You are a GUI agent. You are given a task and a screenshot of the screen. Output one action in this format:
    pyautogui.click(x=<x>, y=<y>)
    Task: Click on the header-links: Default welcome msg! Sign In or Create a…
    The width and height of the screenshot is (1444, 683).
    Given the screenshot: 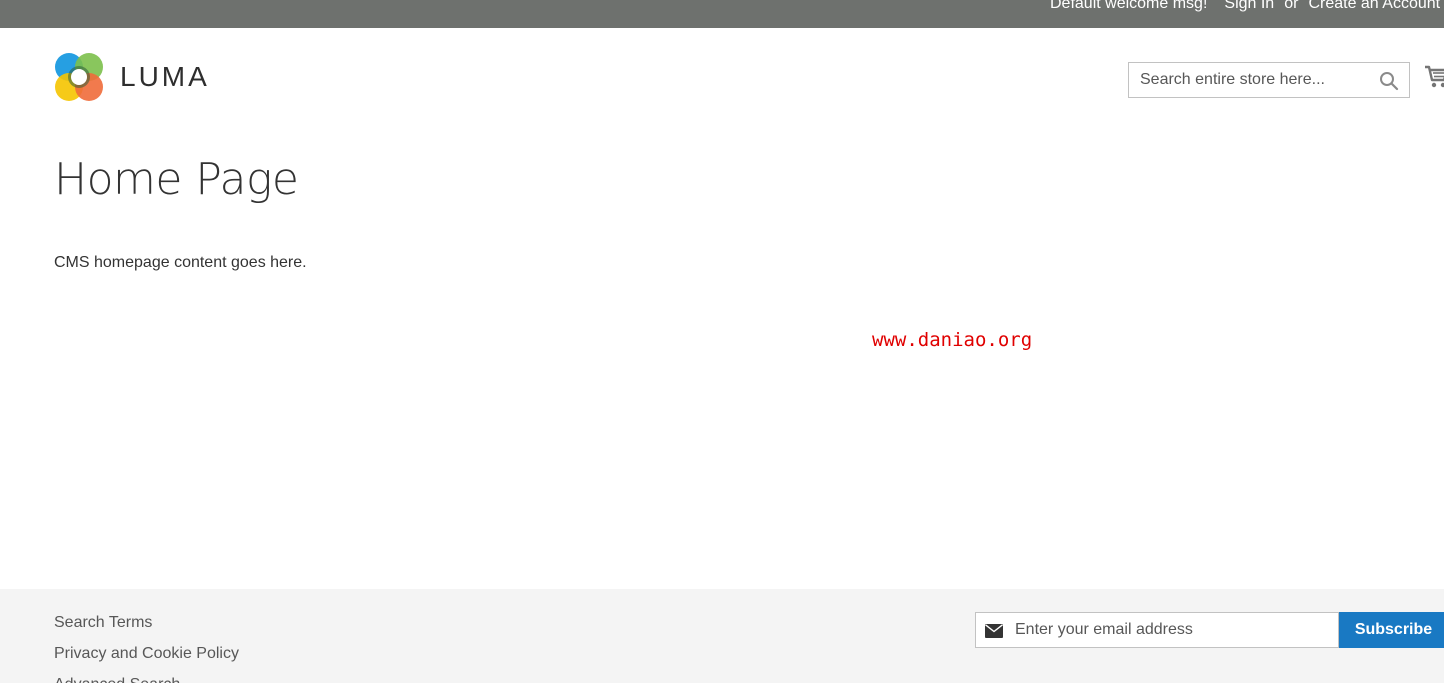 What is the action you would take?
    pyautogui.click(x=1245, y=6)
    